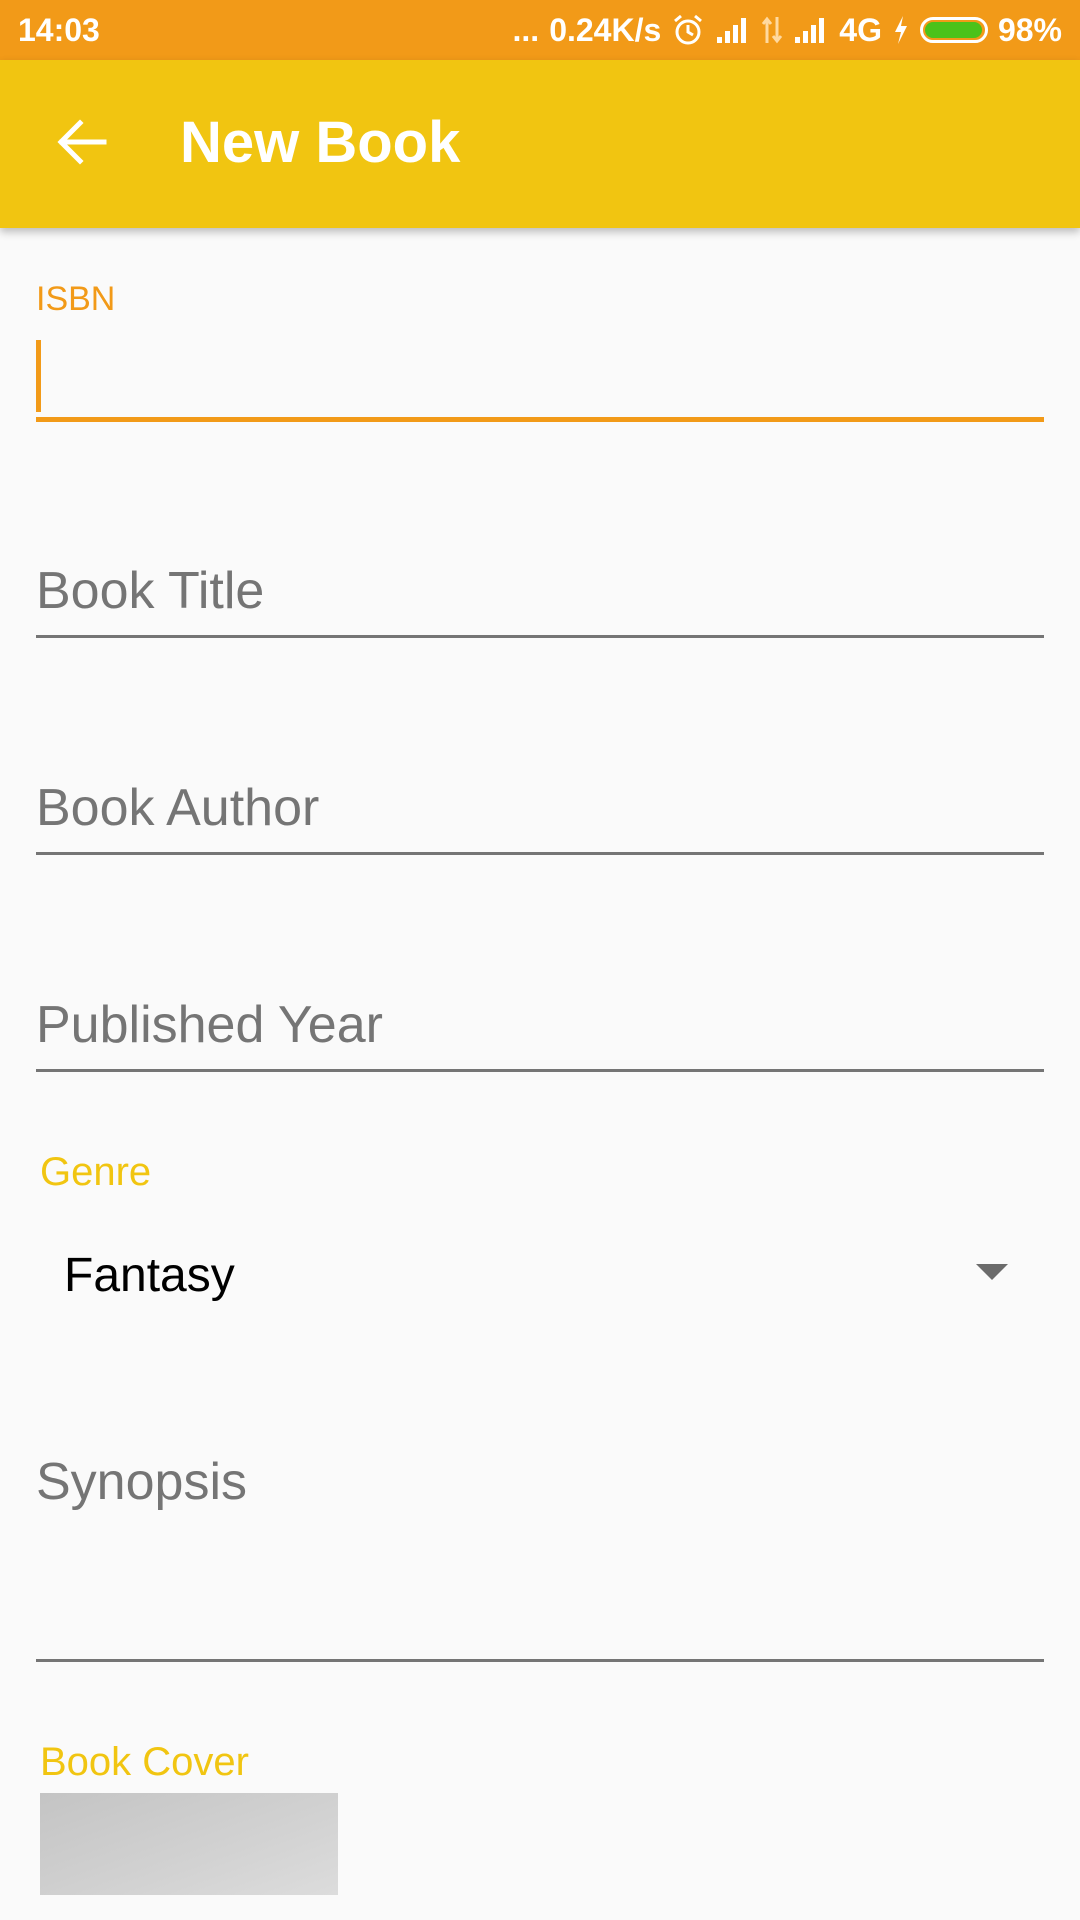 Image resolution: width=1080 pixels, height=1920 pixels. What do you see at coordinates (76, 299) in the screenshot?
I see `isbn-label: ISBN` at bounding box center [76, 299].